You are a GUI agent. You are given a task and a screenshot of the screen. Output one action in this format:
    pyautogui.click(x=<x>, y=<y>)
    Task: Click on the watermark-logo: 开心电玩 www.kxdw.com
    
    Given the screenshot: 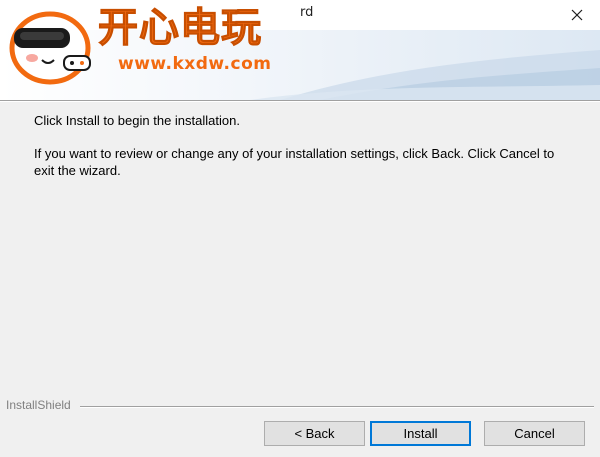 What is the action you would take?
    pyautogui.click(x=155, y=45)
    